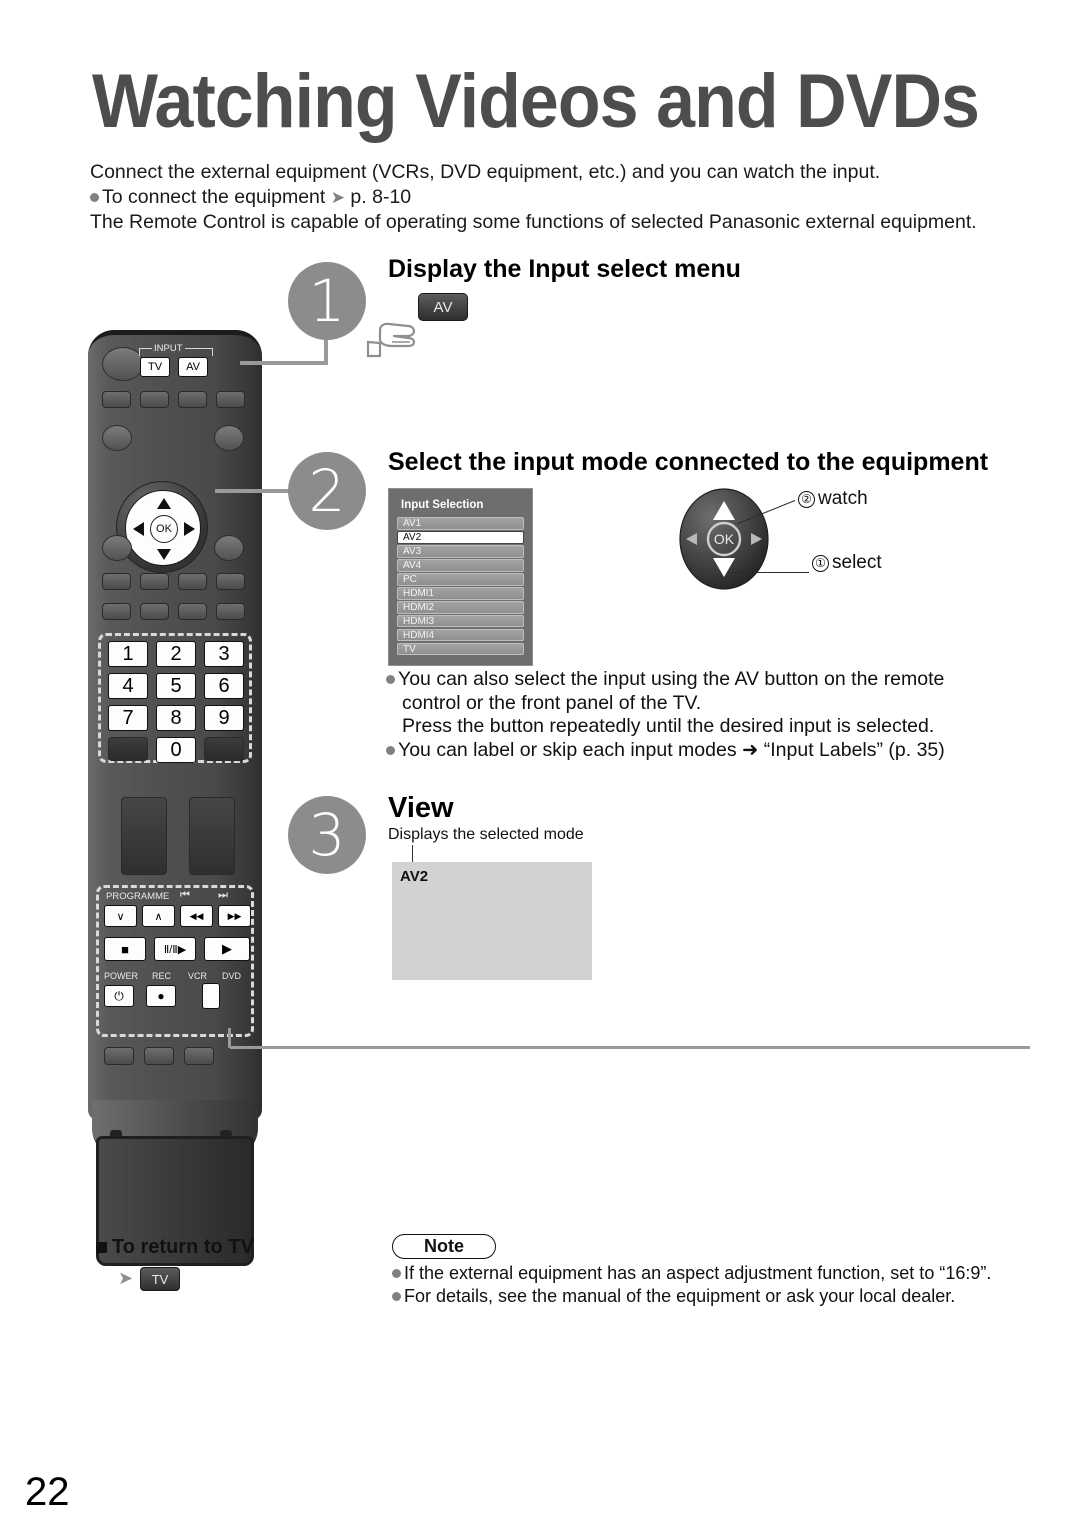 The height and width of the screenshot is (1528, 1080). I want to click on input-option-tv: TV, so click(460, 649).